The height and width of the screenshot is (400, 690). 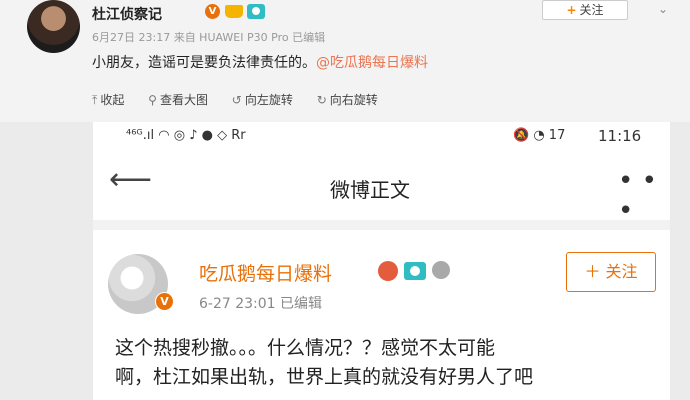 What do you see at coordinates (370, 190) in the screenshot?
I see `nav-title: 微博正文` at bounding box center [370, 190].